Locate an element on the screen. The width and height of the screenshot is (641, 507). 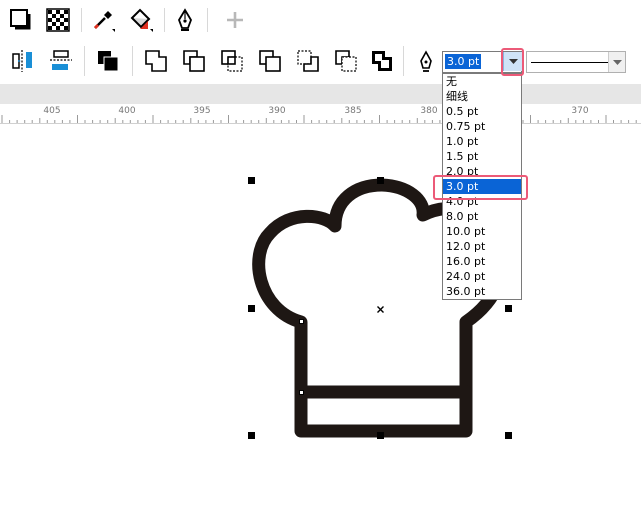
boundary-icon is located at coordinates (382, 61).